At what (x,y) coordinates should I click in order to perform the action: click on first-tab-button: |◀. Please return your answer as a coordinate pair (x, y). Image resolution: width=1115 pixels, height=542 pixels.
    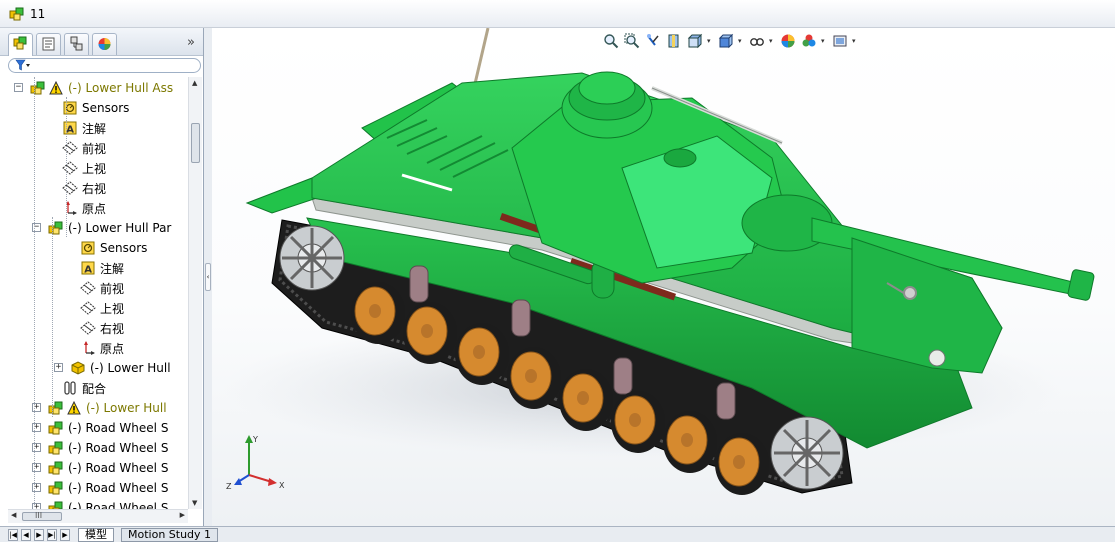
    Looking at the image, I should click on (13, 535).